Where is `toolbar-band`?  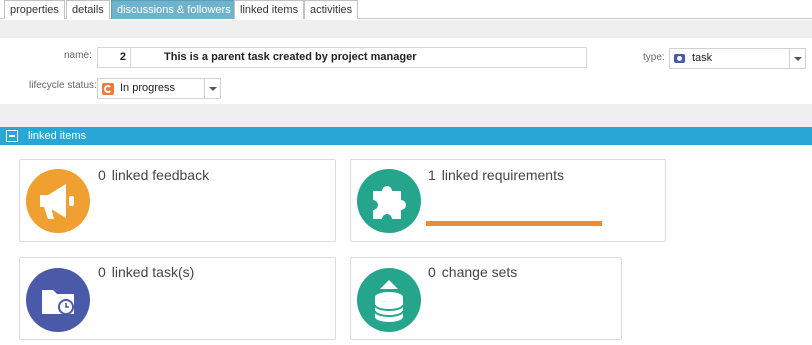
toolbar-band is located at coordinates (406, 29).